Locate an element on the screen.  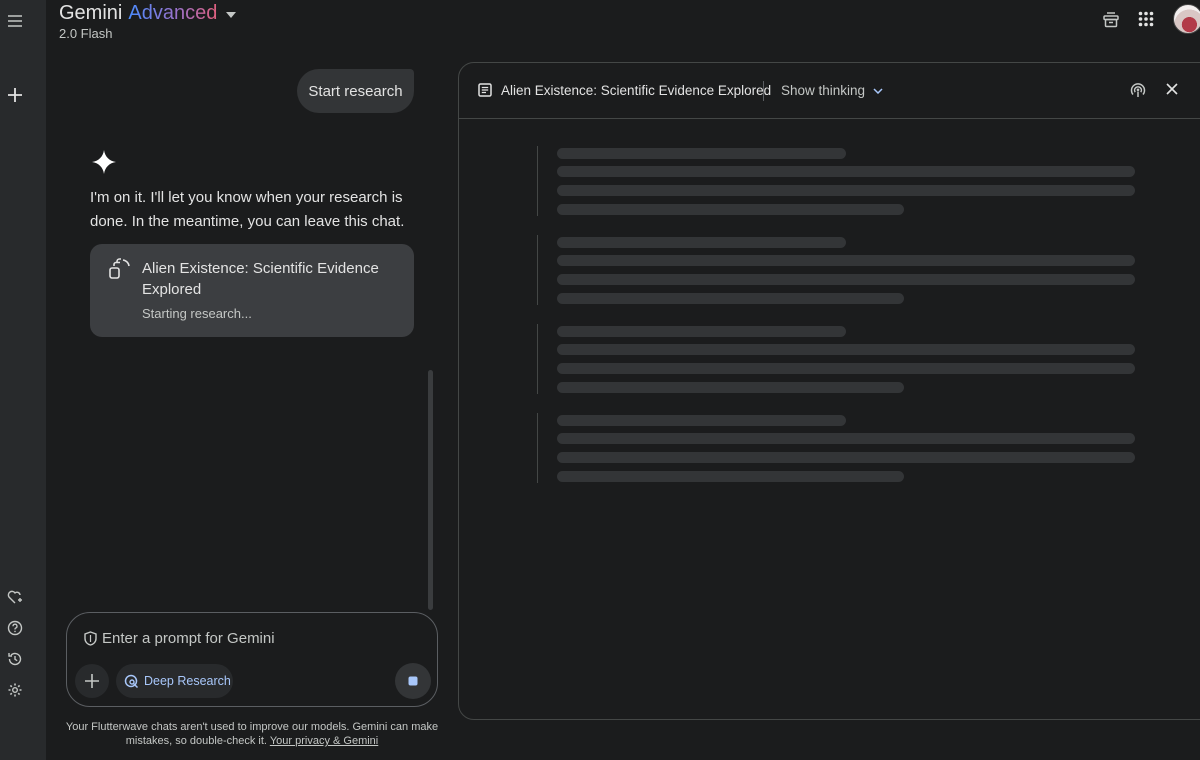
stop-icon is located at coordinates (413, 681).